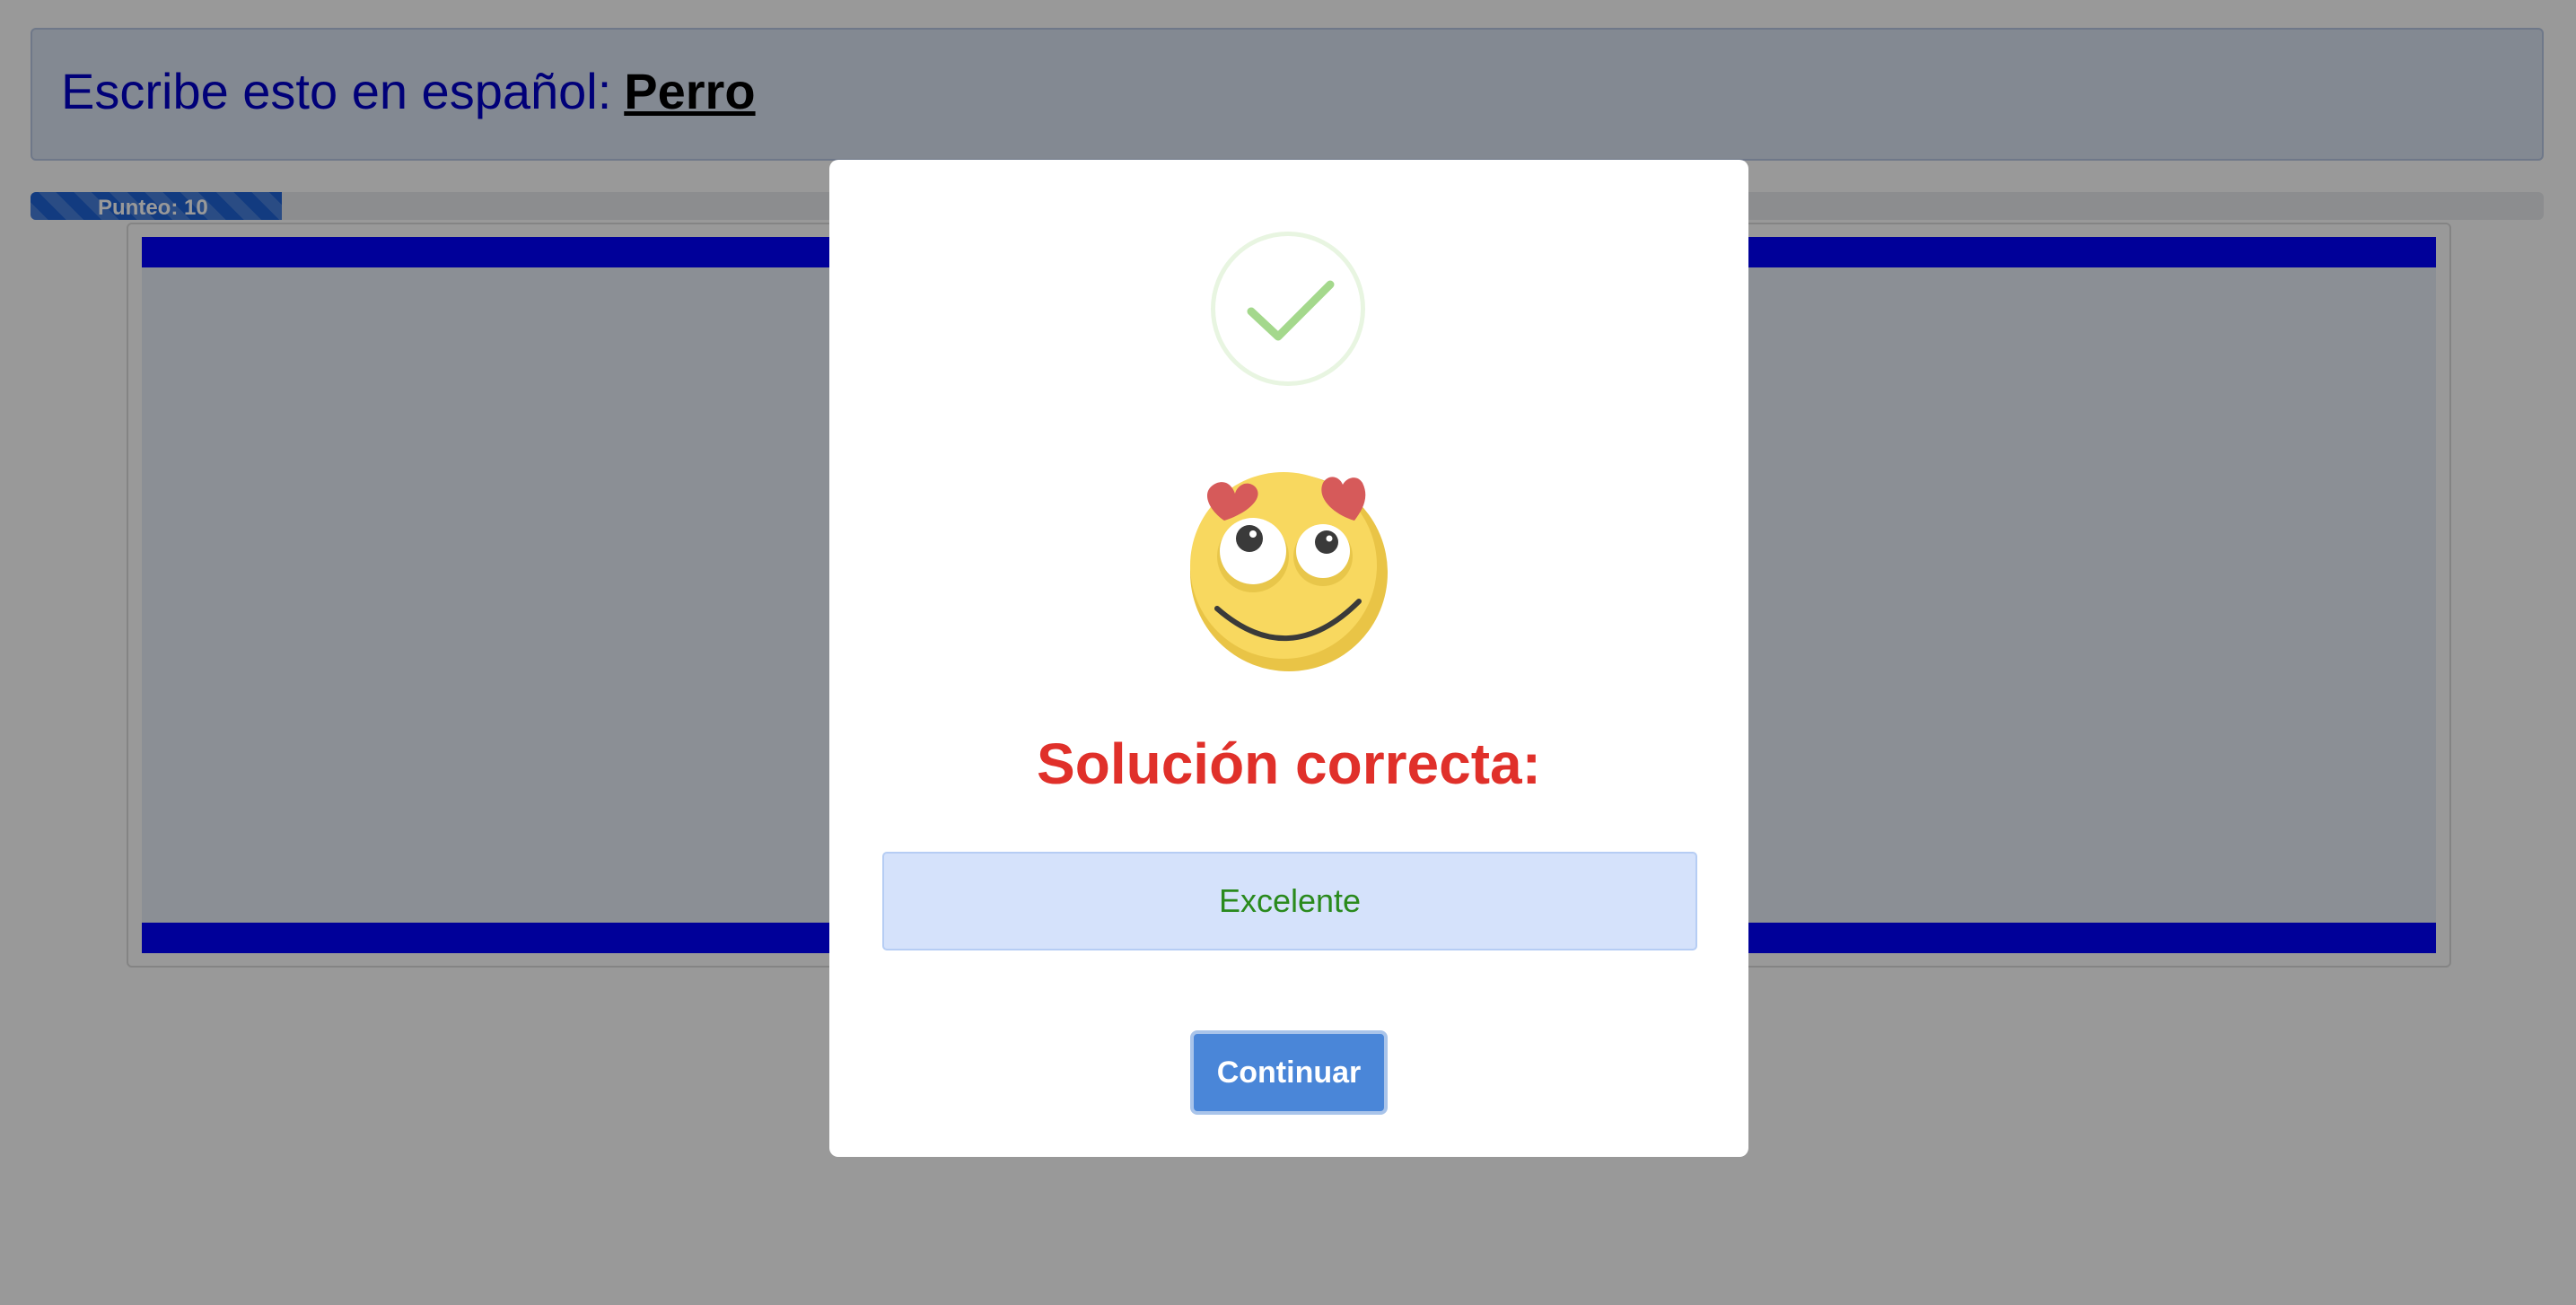 Image resolution: width=2576 pixels, height=1305 pixels. I want to click on continue-button: Continuar, so click(1289, 1072).